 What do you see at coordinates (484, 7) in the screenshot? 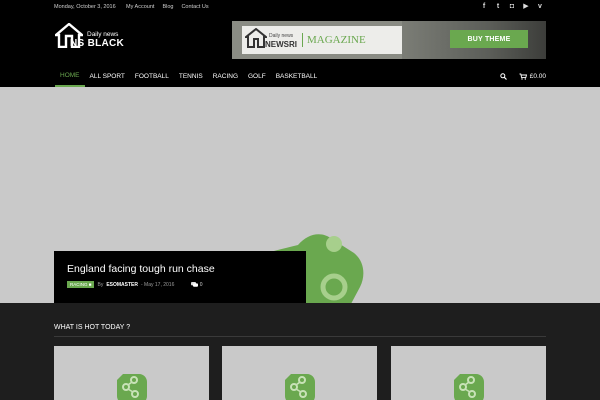
I see `facebook-icon: f` at bounding box center [484, 7].